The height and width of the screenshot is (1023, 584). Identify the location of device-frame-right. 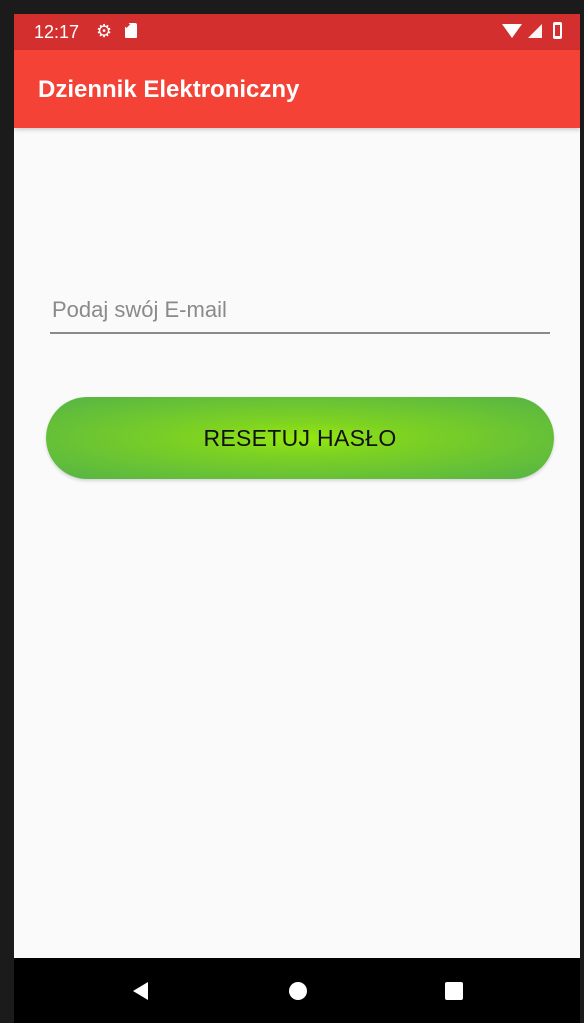
(582, 511).